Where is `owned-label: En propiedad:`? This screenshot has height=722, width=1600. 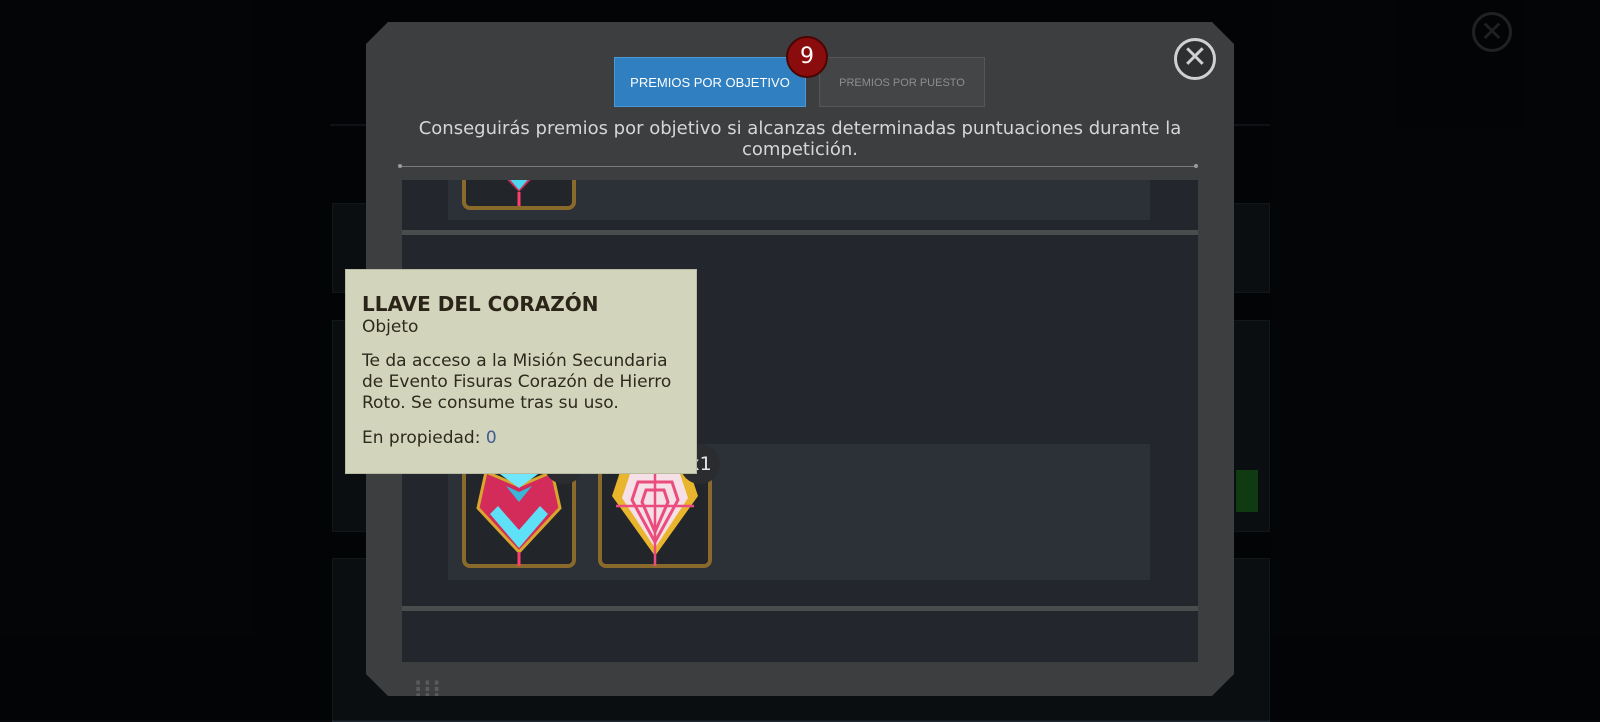
owned-label: En propiedad: is located at coordinates (421, 438).